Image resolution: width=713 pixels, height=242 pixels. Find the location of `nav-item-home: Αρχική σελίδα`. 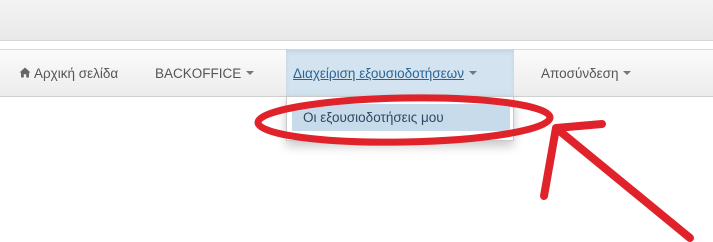

nav-item-home: Αρχική σελίδα is located at coordinates (68, 73).